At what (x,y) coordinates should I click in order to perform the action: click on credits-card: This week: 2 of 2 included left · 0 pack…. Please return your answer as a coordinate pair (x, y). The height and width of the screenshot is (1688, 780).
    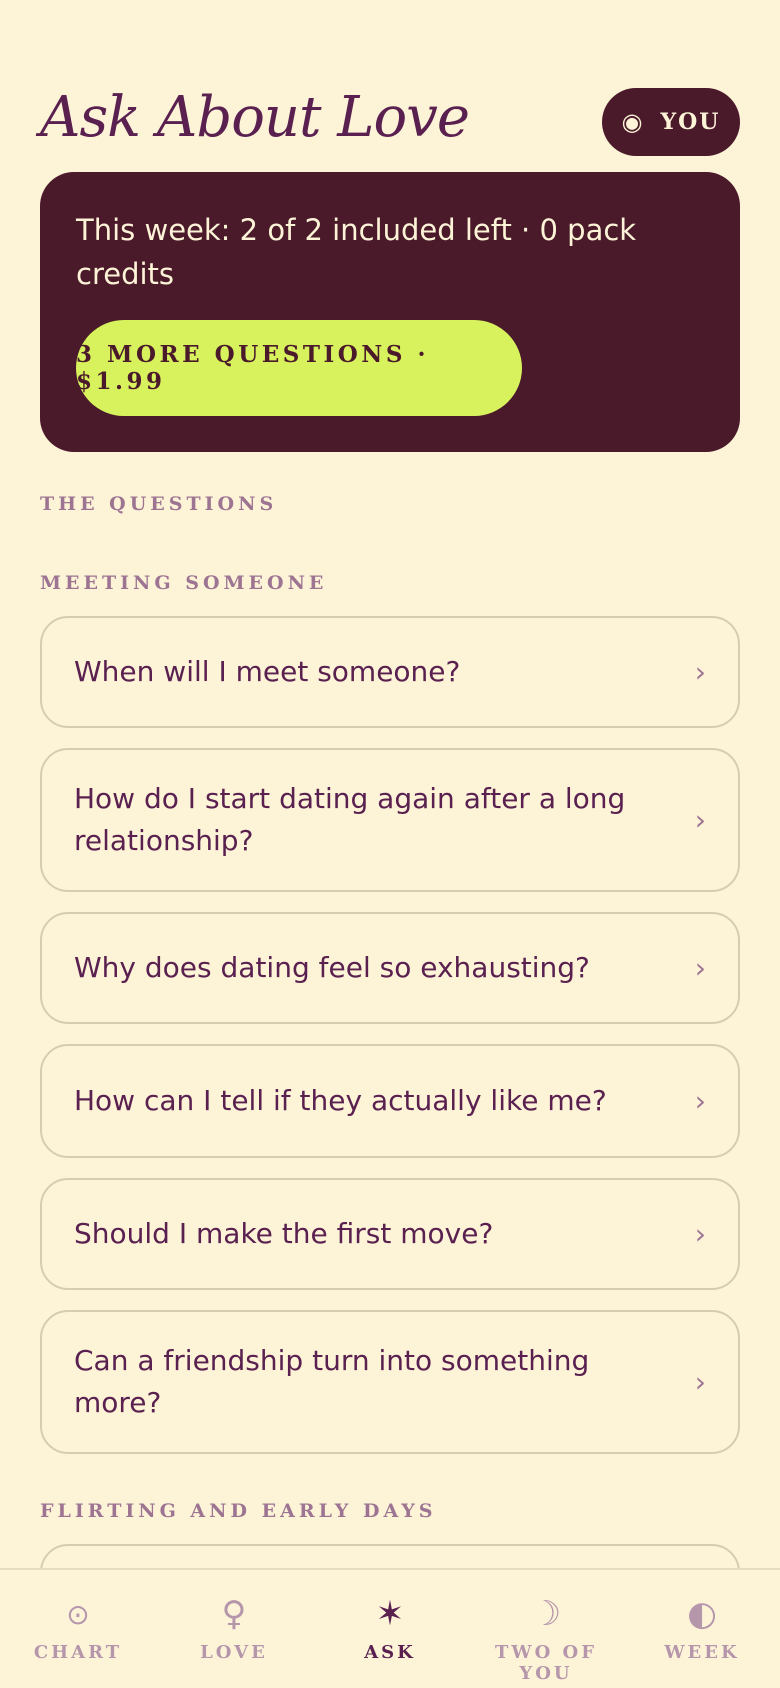
    Looking at the image, I should click on (390, 312).